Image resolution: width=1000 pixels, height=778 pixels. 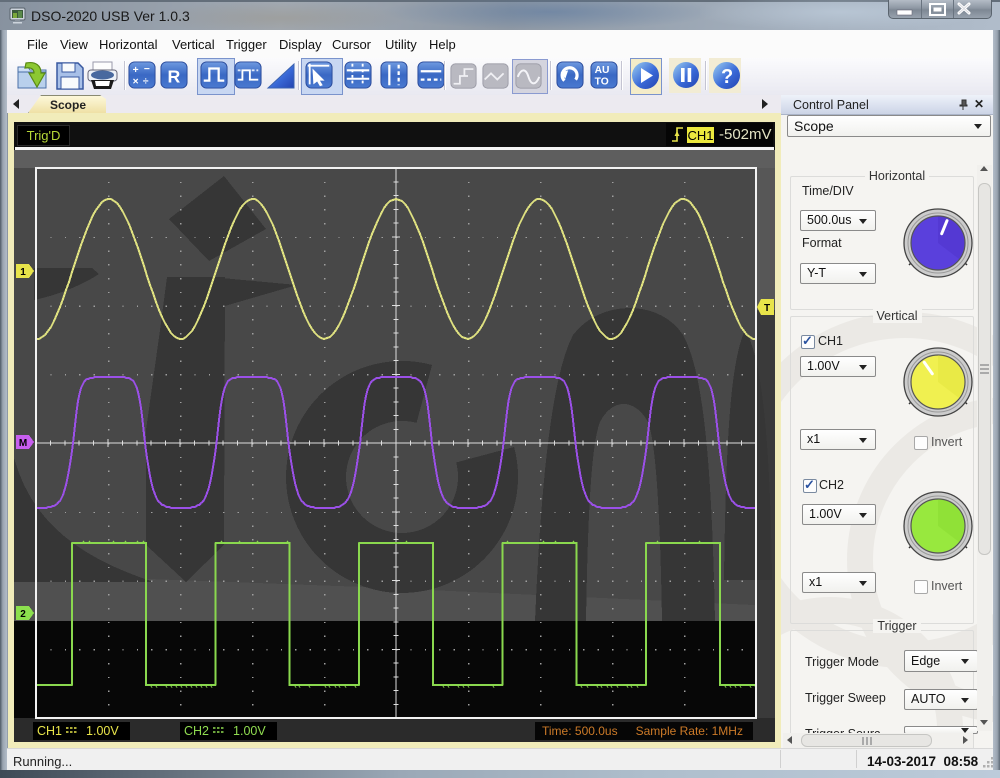 I want to click on svg-text: T, so click(x=767, y=308).